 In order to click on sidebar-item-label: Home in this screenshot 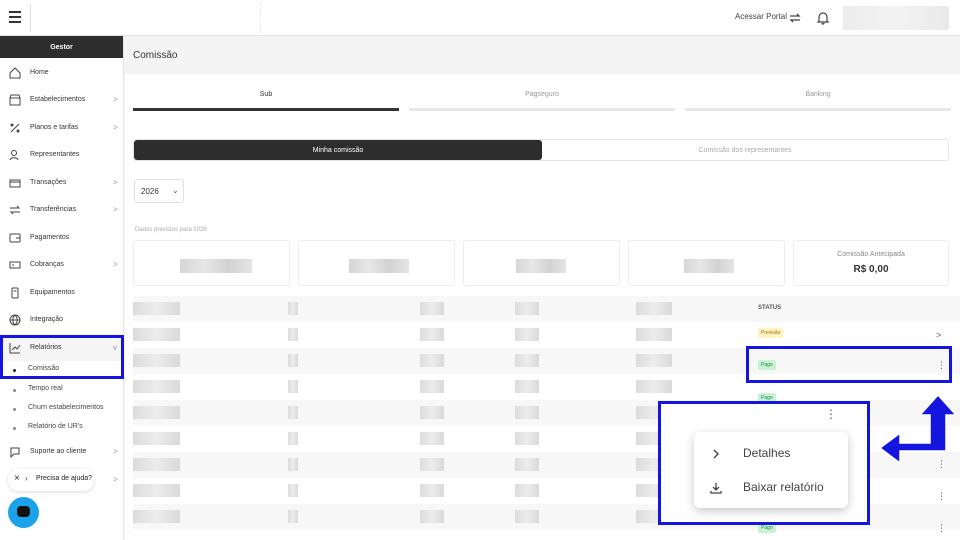, I will do `click(39, 72)`.